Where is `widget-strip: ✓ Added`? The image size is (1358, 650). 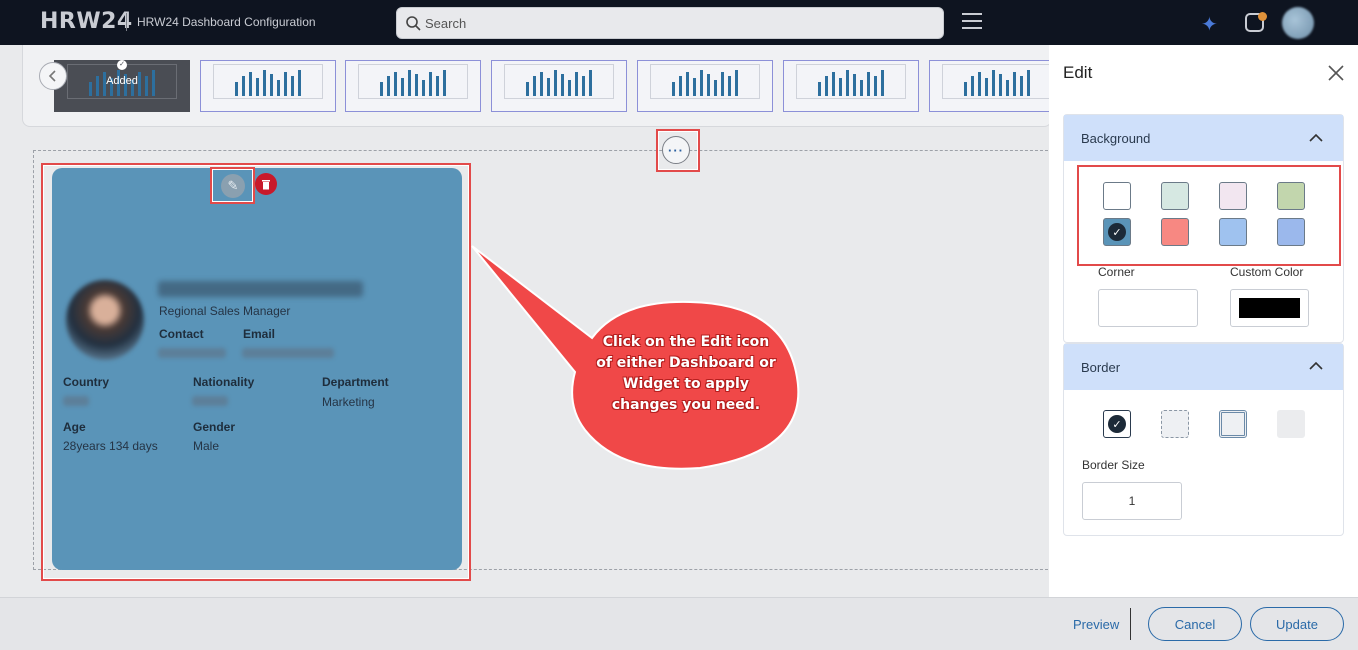
widget-strip: ✓ Added is located at coordinates (537, 86).